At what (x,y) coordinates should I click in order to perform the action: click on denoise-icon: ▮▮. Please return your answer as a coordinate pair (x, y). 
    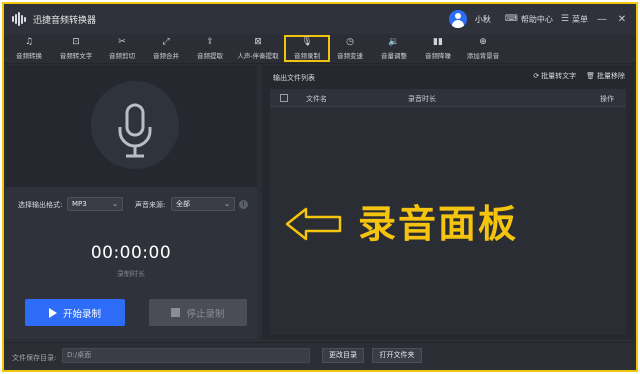
    Looking at the image, I should click on (438, 42).